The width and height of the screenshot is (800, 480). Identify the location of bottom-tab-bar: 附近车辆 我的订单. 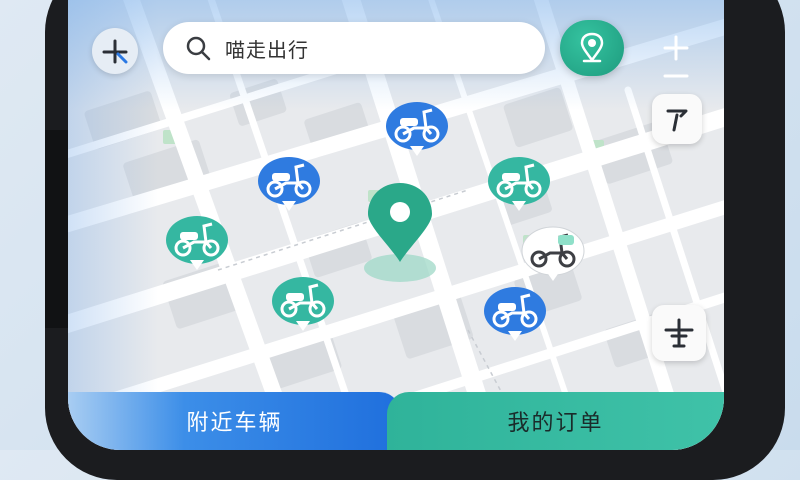
(396, 421).